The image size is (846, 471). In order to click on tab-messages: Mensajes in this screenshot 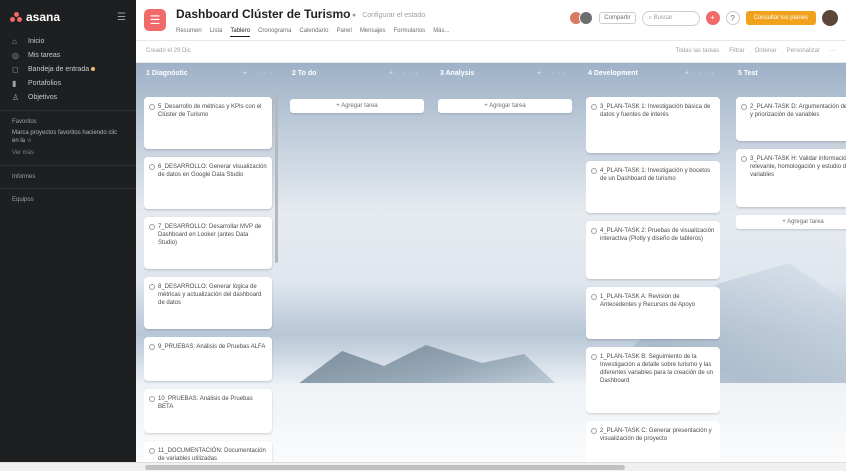, I will do `click(373, 32)`.